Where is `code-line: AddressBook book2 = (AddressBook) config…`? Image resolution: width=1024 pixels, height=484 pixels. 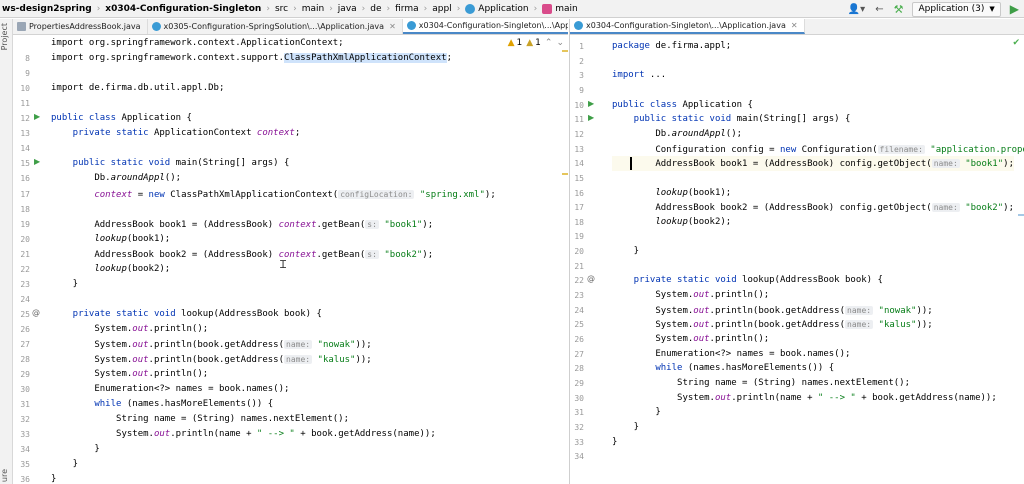 code-line: AddressBook book2 = (AddressBook) config… is located at coordinates (813, 207).